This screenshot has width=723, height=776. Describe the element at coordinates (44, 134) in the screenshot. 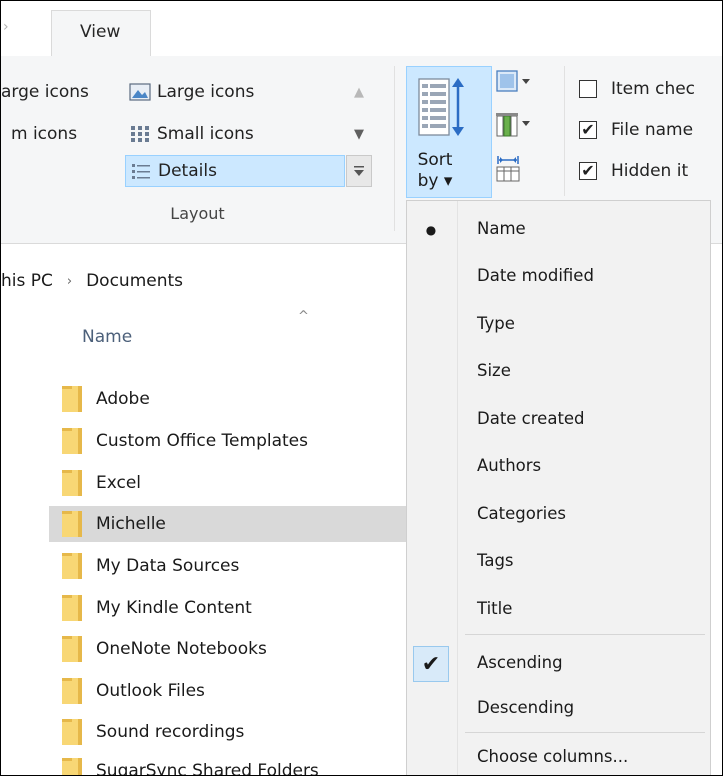

I see `layout-medium-icons-label: m icons` at that location.